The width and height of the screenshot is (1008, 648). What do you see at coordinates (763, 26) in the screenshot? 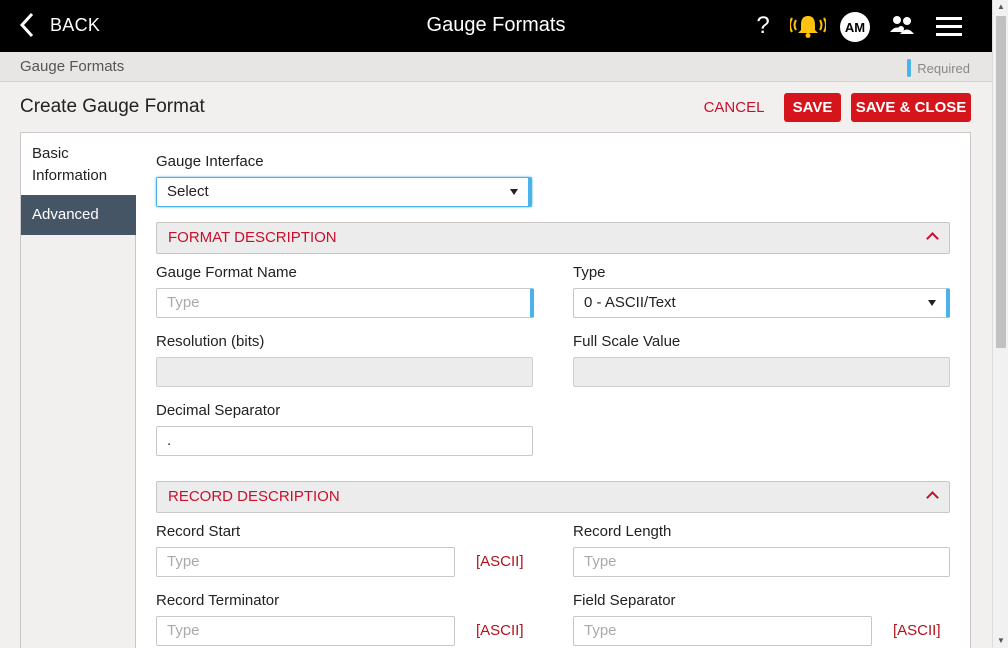
I see `help-icon: ?` at bounding box center [763, 26].